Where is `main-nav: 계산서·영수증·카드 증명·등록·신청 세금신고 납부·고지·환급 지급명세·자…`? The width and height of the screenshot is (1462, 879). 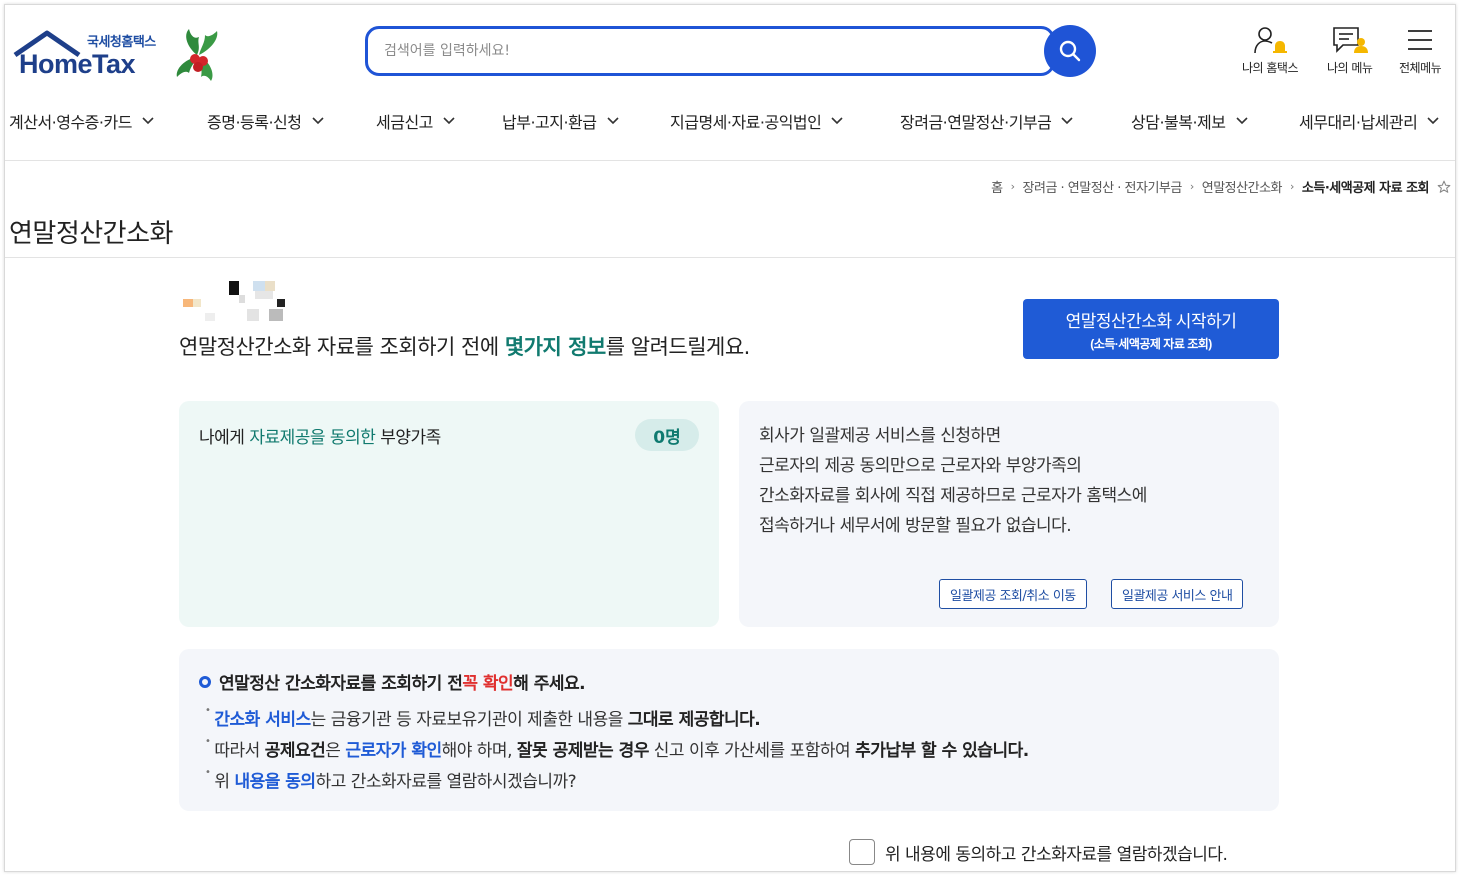
main-nav: 계산서·영수증·카드 증명·등록·신청 세금신고 납부·고지·환급 지급명세·자… is located at coordinates (730, 122).